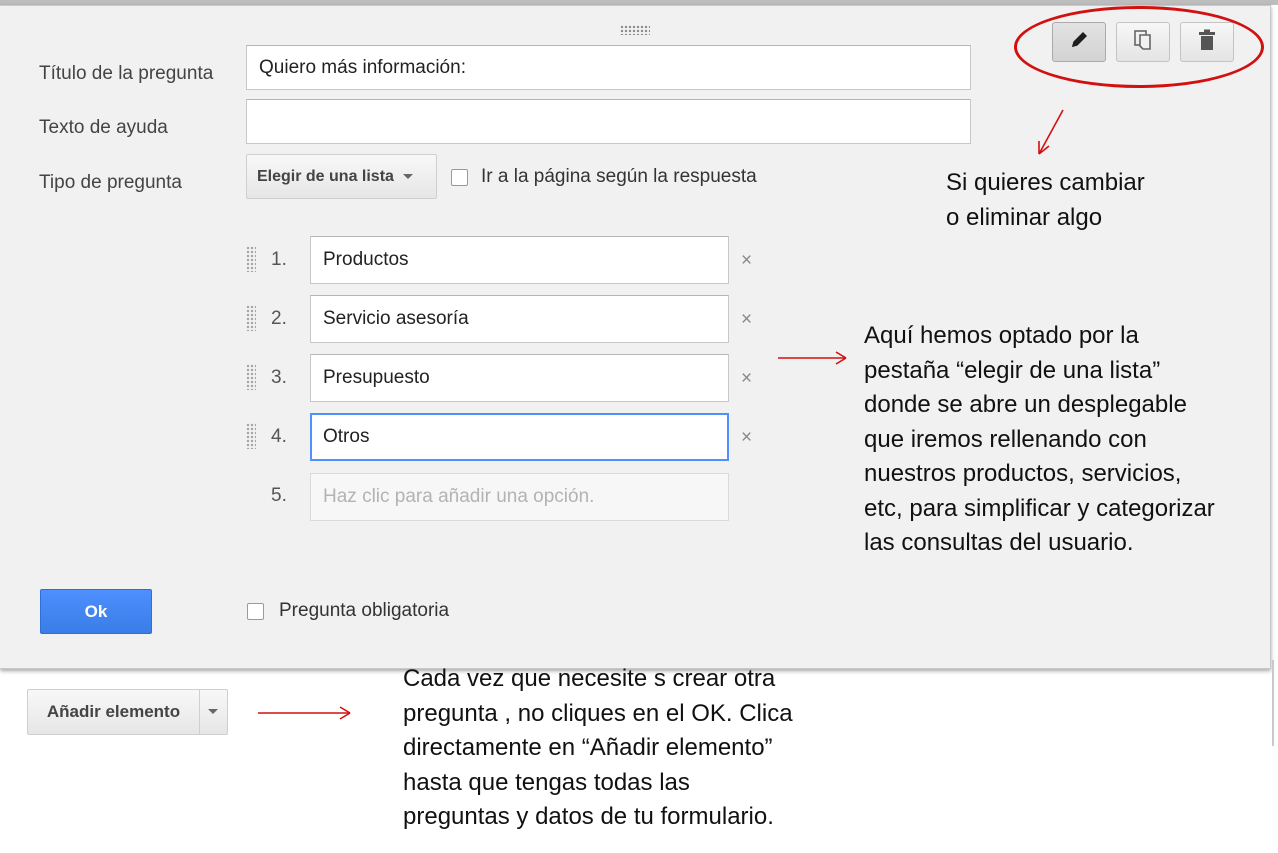 This screenshot has height=853, width=1278. What do you see at coordinates (999, 542) in the screenshot?
I see `annotation-line: las consultas del usuario.` at bounding box center [999, 542].